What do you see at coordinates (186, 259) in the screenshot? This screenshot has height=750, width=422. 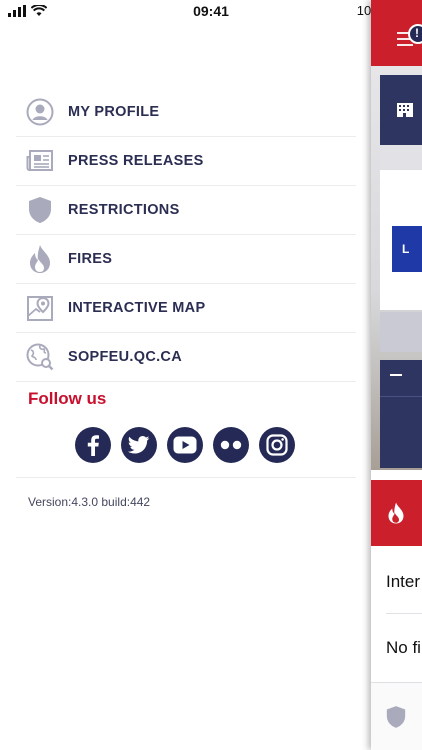 I see `menu-item-fires: FIRES` at bounding box center [186, 259].